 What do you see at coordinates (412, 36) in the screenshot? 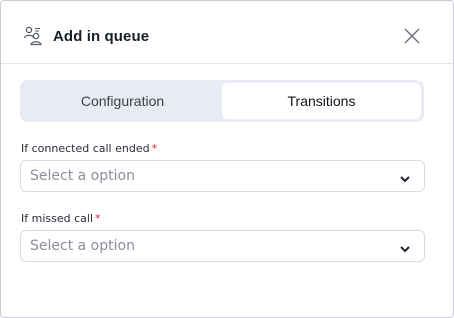
I see `close-icon` at bounding box center [412, 36].